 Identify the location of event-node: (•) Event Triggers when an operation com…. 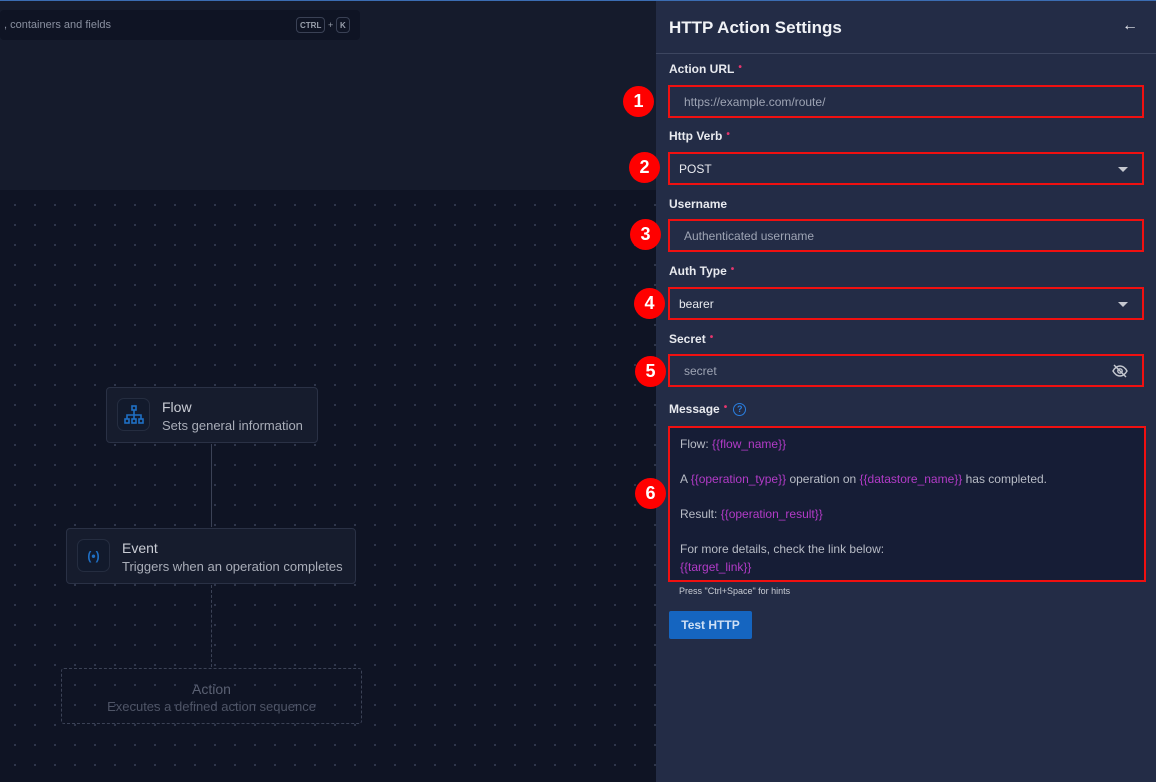
(211, 556).